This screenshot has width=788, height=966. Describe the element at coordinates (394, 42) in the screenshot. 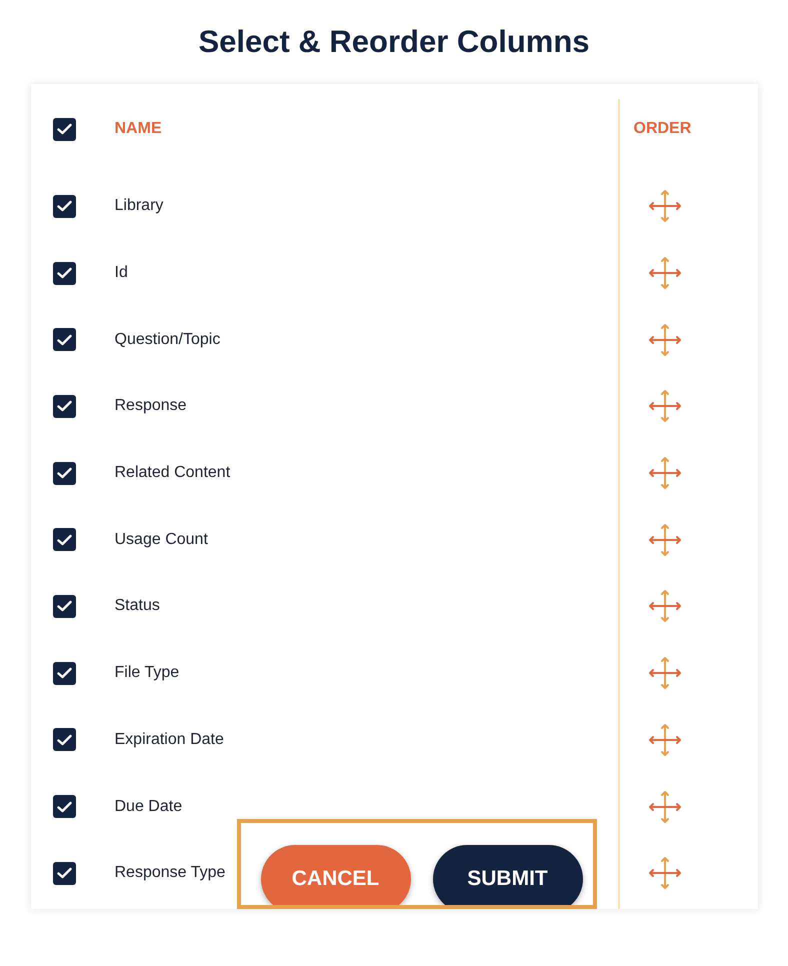

I see `page-title: Select & Reorder Columns` at that location.